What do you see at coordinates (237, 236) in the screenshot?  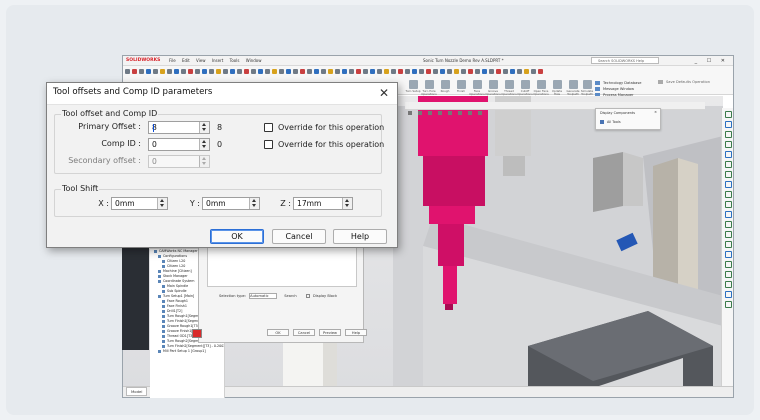 I see `ok-button: OK` at bounding box center [237, 236].